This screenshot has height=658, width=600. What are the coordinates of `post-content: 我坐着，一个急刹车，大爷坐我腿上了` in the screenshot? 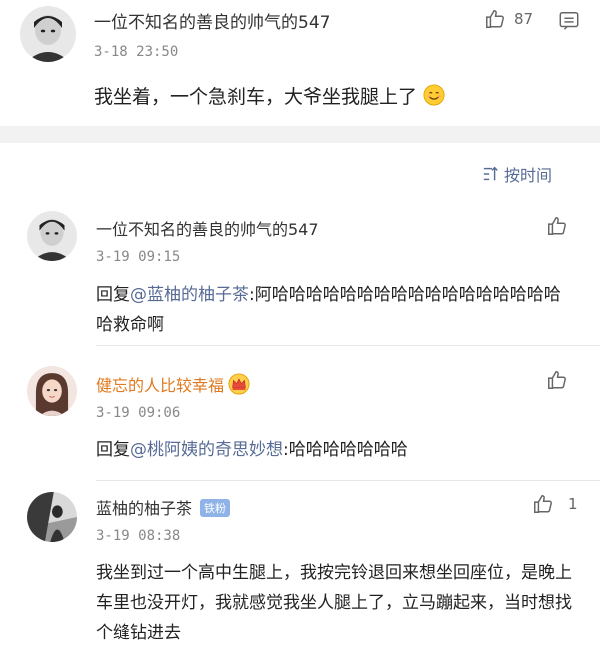 It's located at (269, 95).